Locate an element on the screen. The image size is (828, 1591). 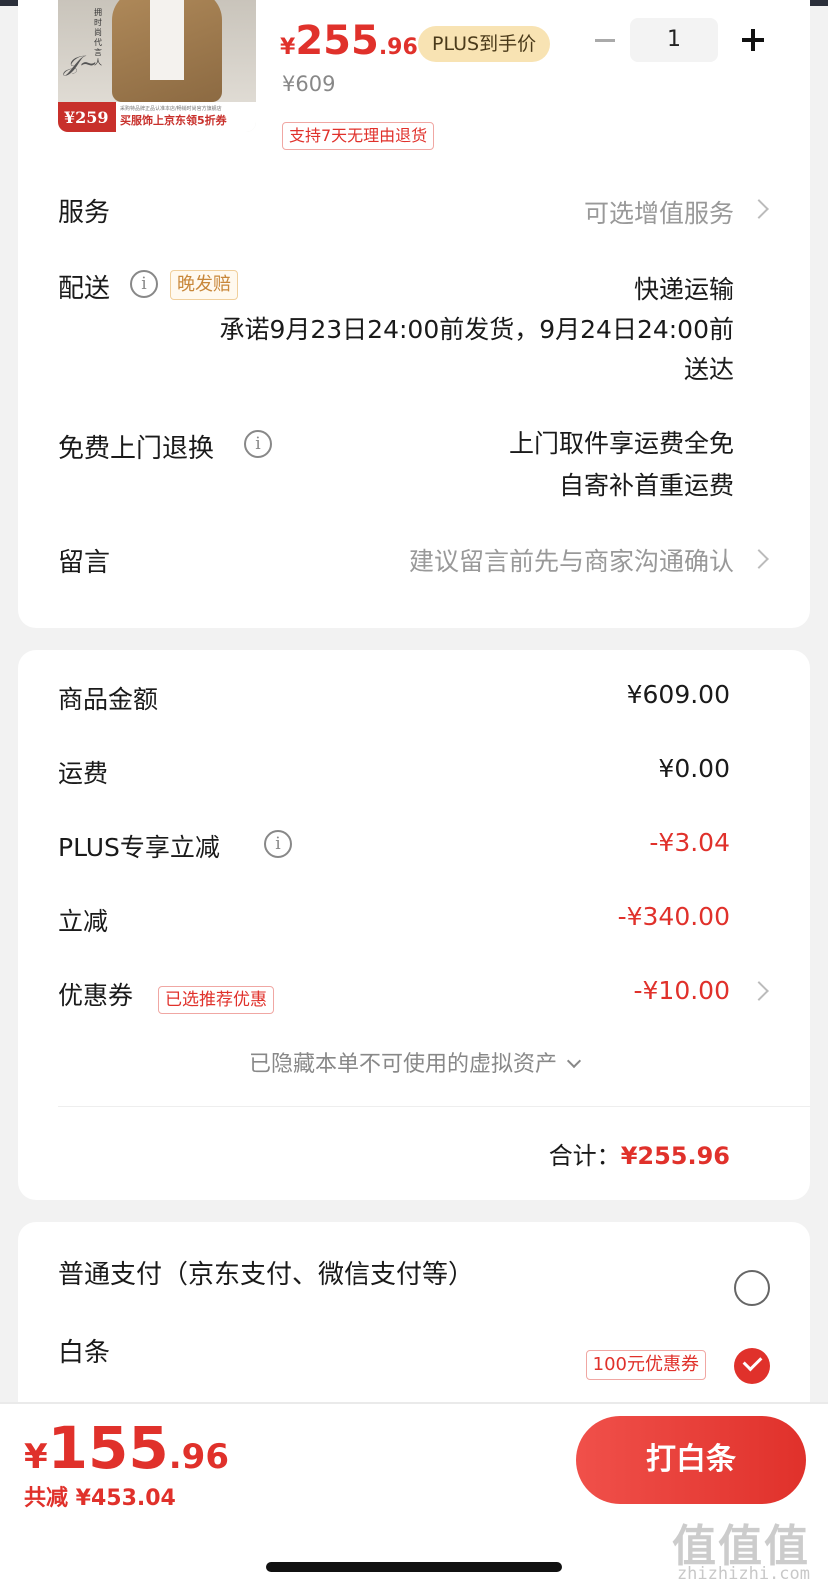
delivery-promise-line2: 送达 is located at coordinates (708, 369).